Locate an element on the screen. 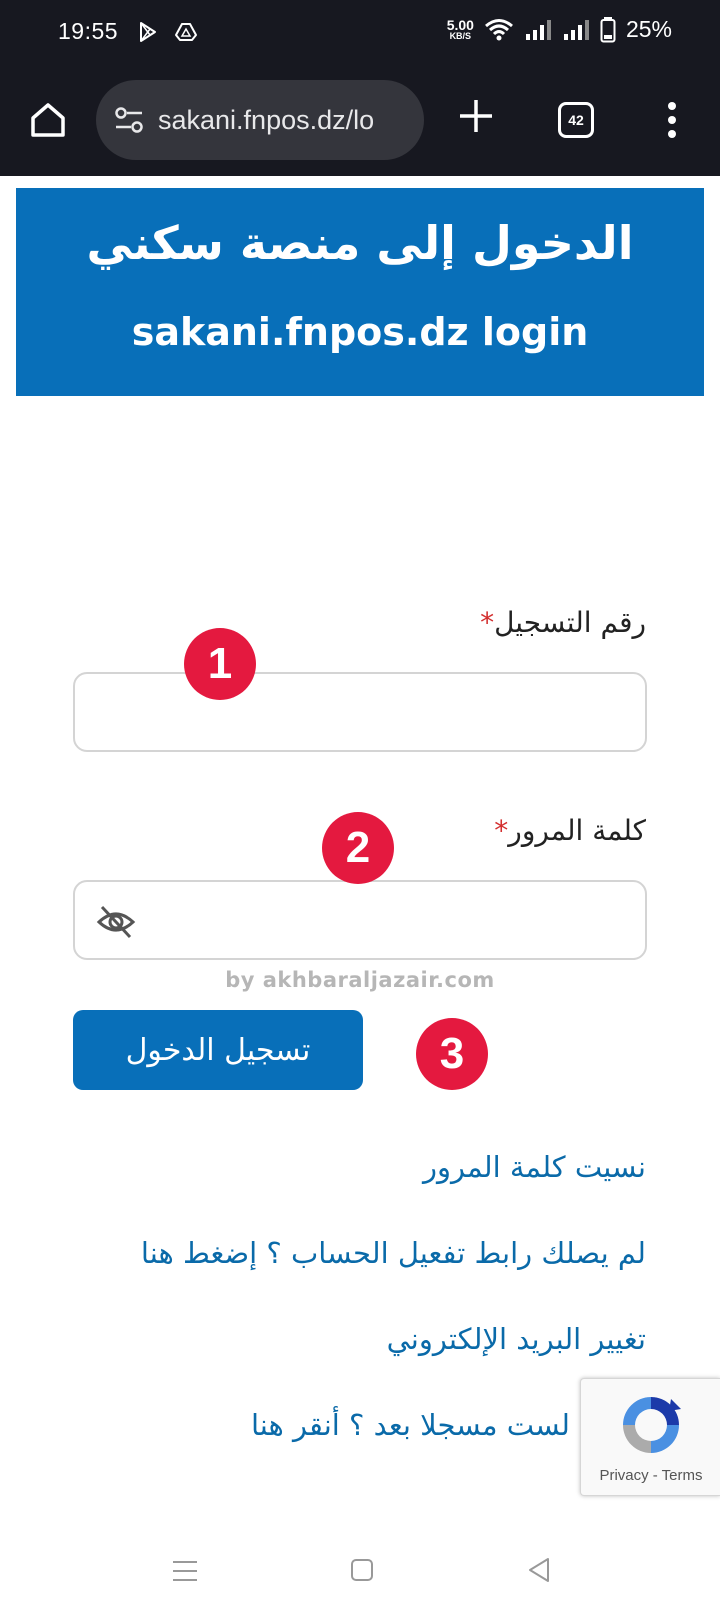 The image size is (720, 1612). address-bar: sakani.fnpos.dz/lo is located at coordinates (260, 120).